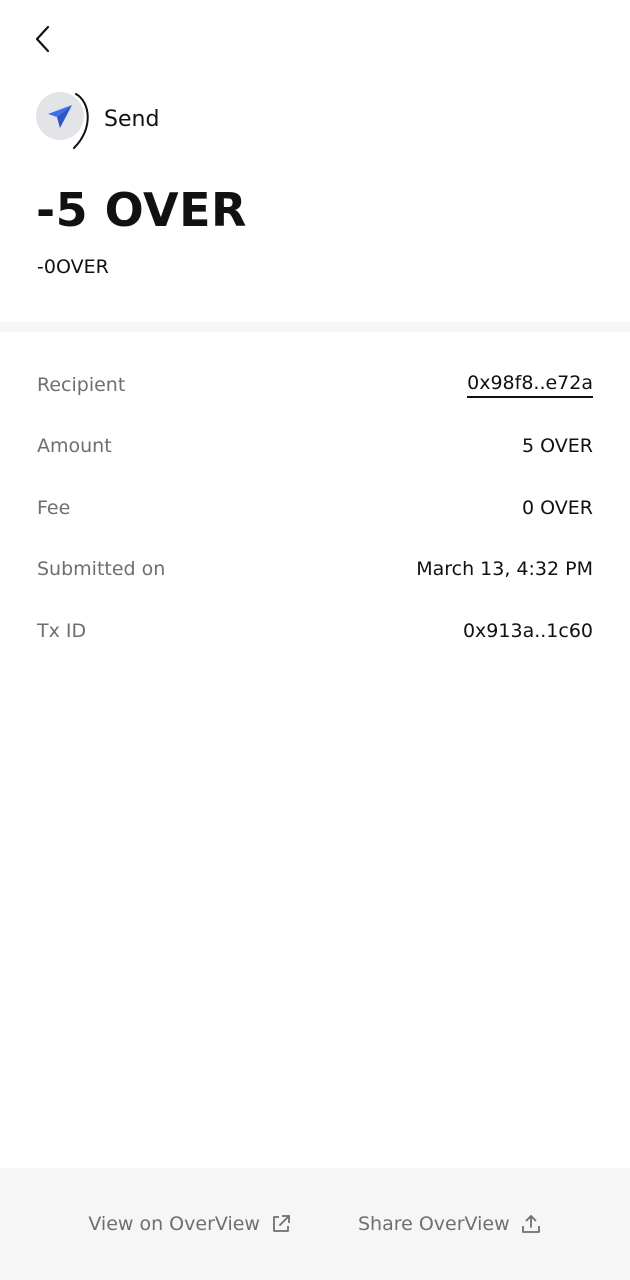 The image size is (630, 1280). I want to click on external-link-icon, so click(281, 1224).